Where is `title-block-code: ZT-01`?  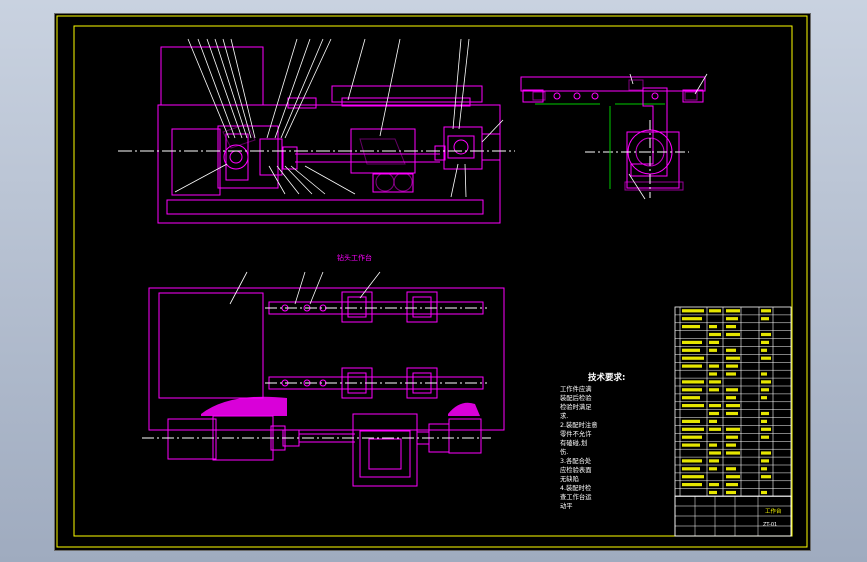
title-block-code: ZT-01 is located at coordinates (770, 525).